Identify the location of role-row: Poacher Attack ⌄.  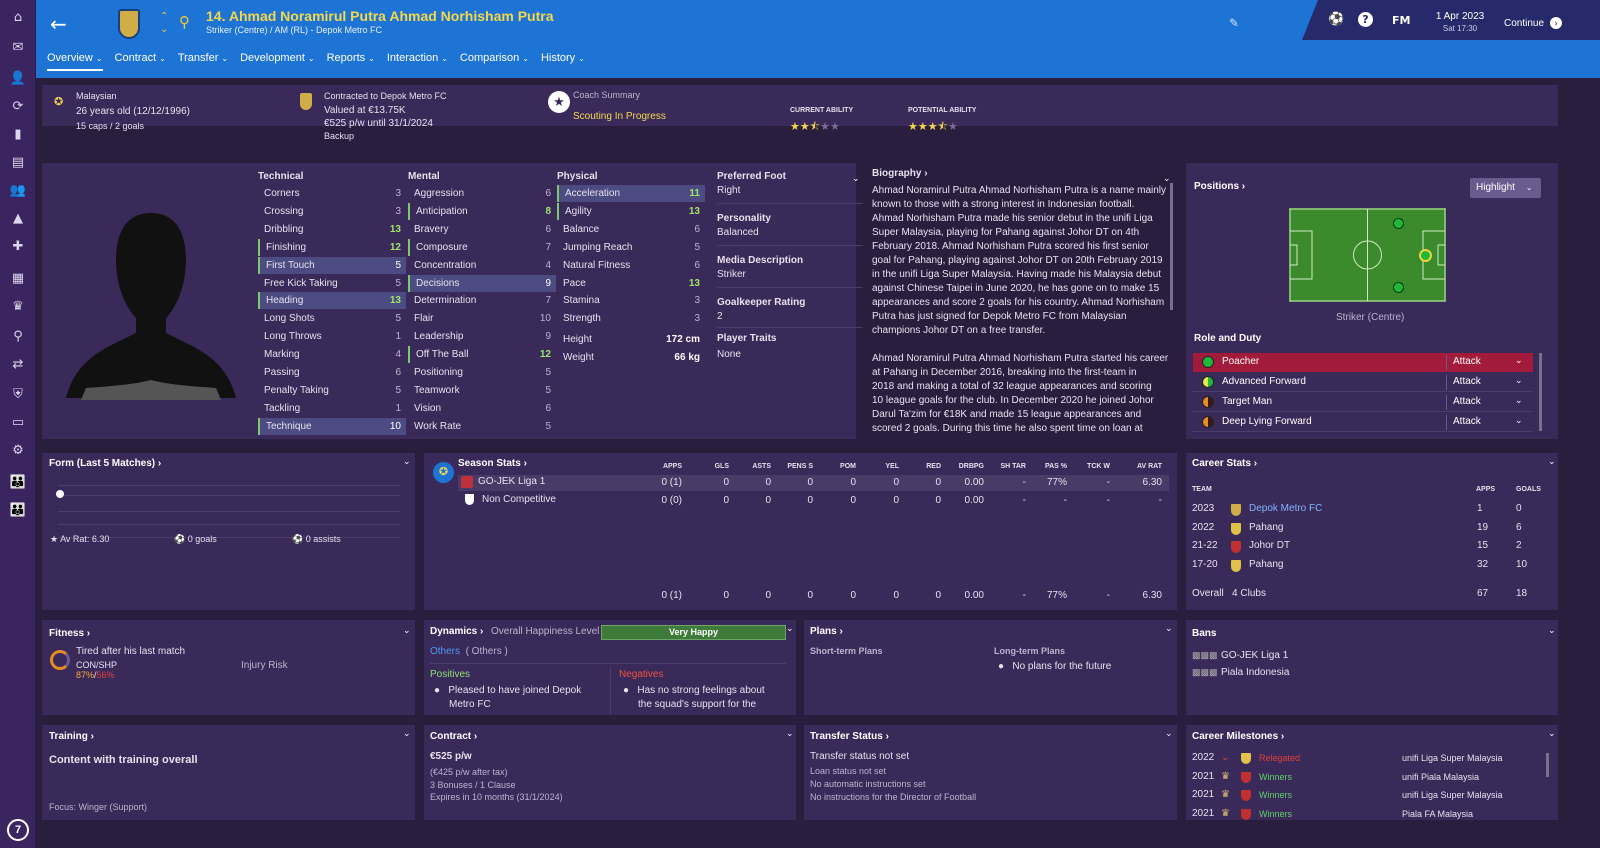
(1363, 362).